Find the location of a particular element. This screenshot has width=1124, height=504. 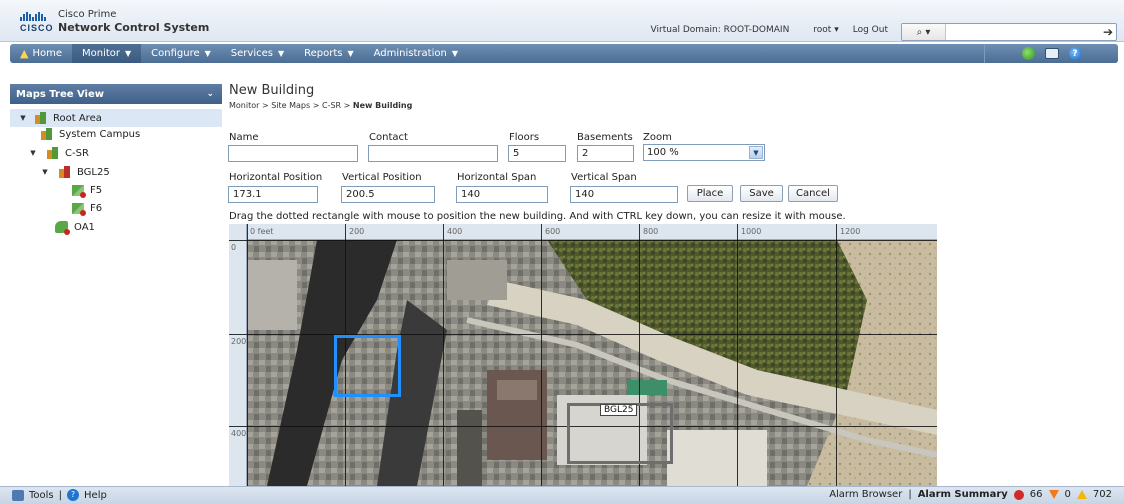

collapse-chevron-icon: ⌄ is located at coordinates (210, 94).